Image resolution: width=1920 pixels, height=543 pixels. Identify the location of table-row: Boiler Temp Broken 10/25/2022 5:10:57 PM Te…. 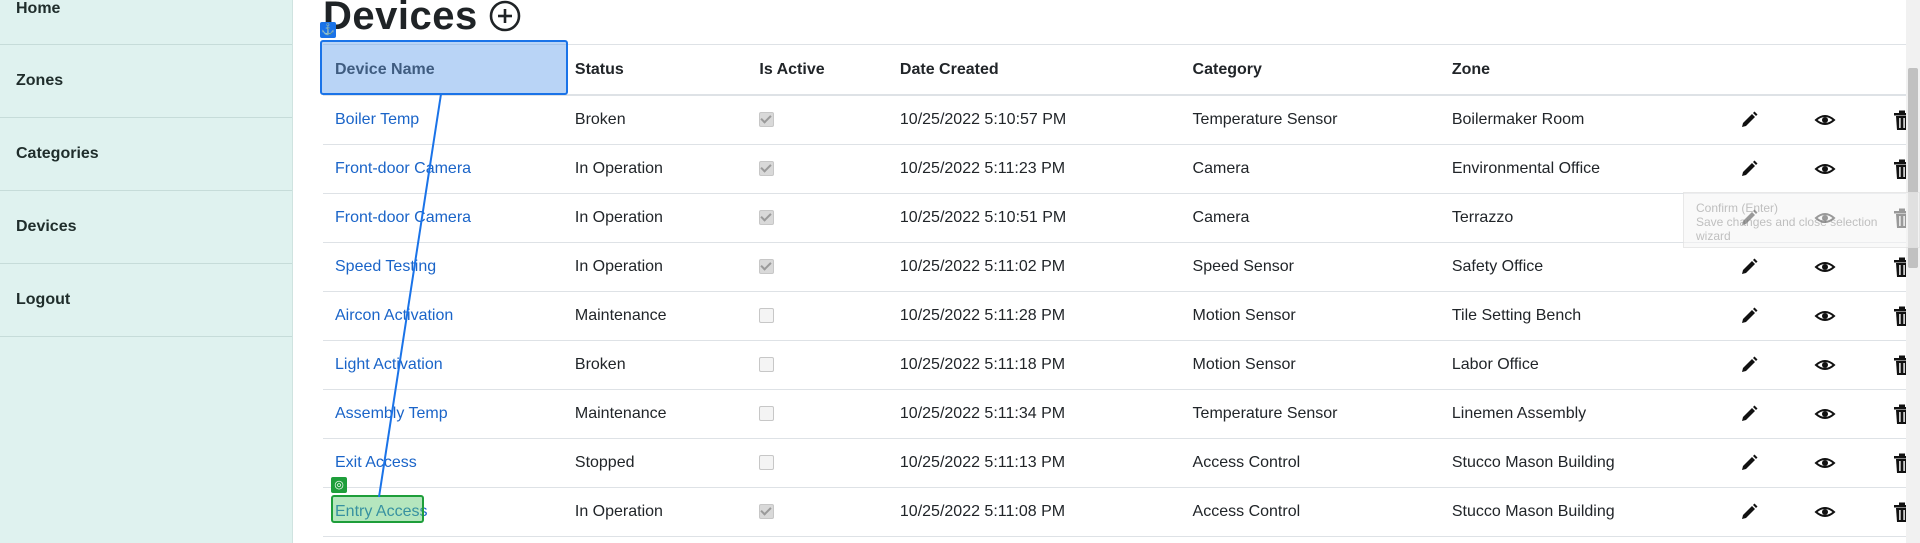
(1118, 120).